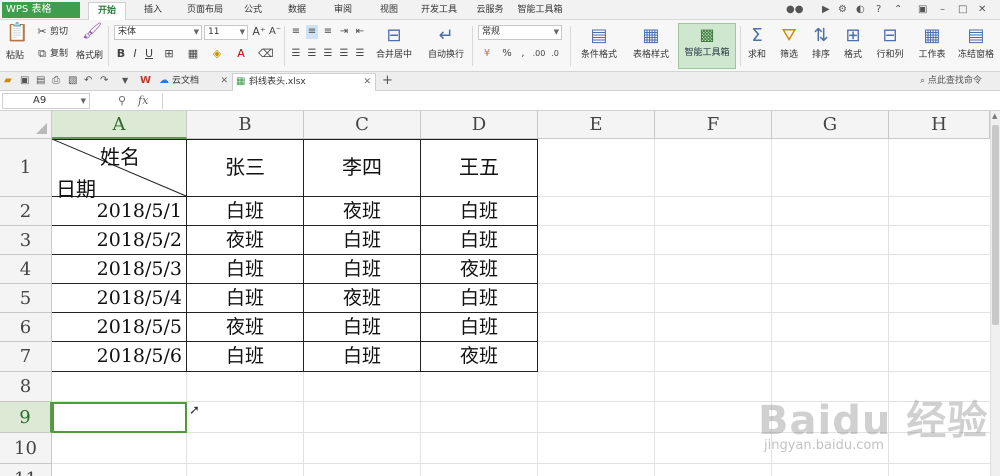  Describe the element at coordinates (995, 225) in the screenshot. I see `scrollbar-thumb` at that location.